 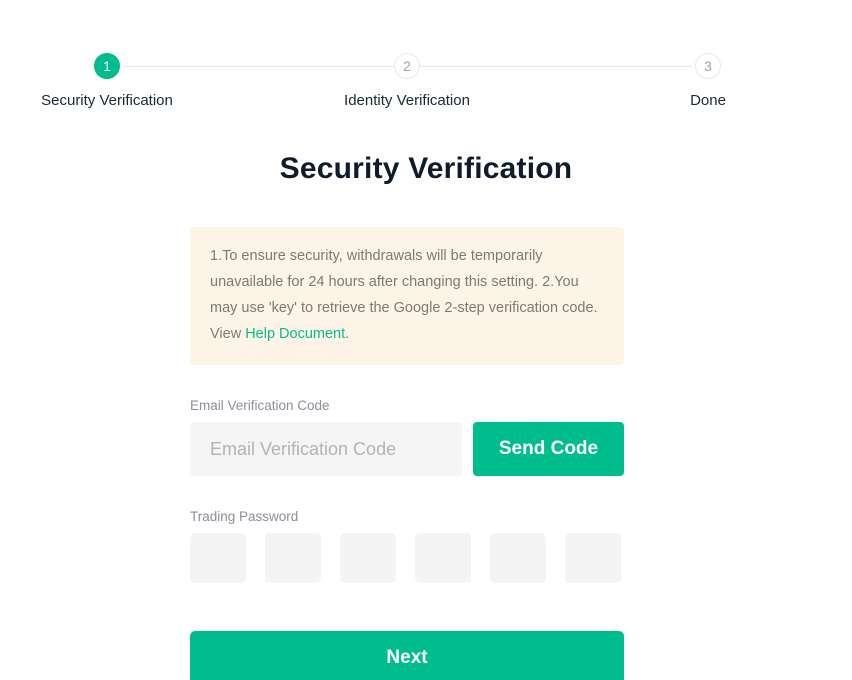 I want to click on step-number-circle-2: 2, so click(x=407, y=66).